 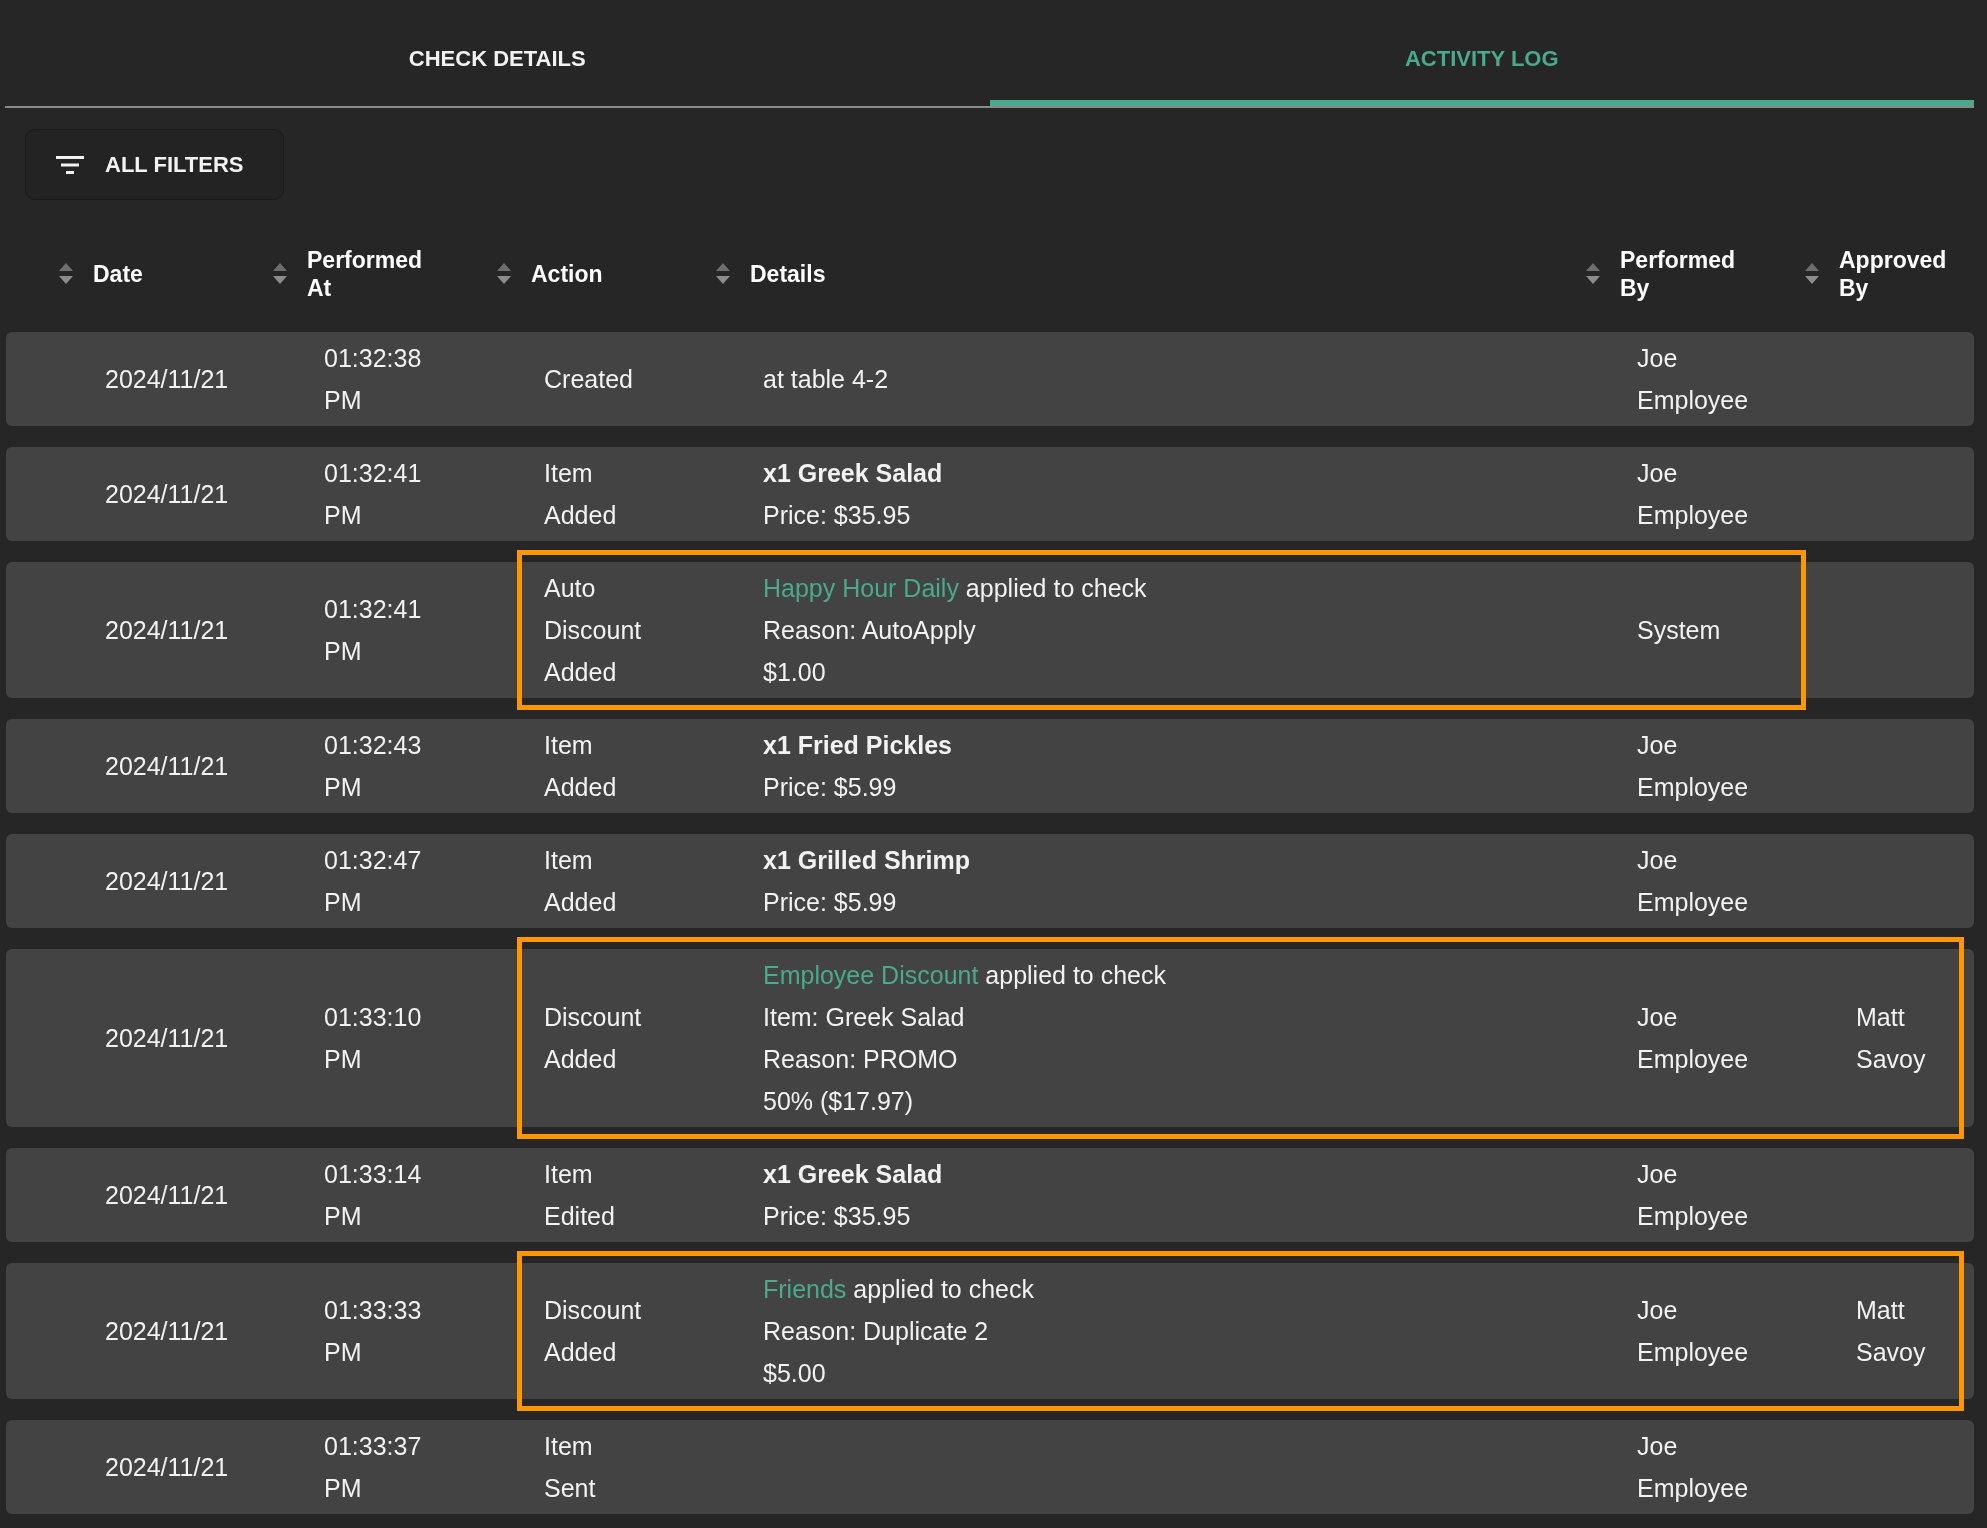 I want to click on detail-text: Employee Discount applied to check, so click(x=964, y=975).